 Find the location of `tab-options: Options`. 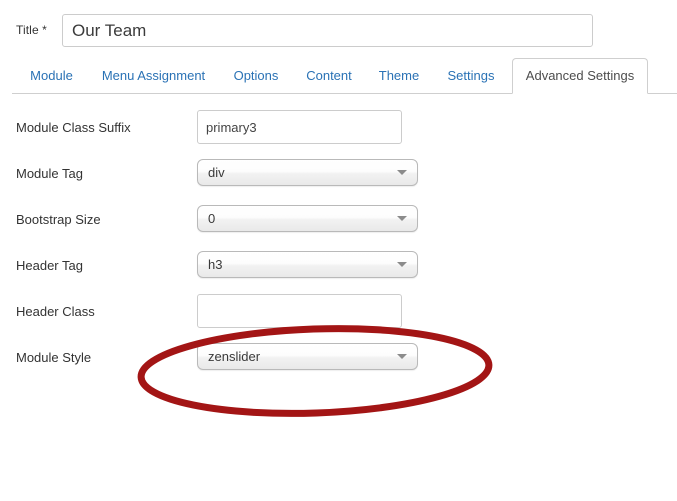

tab-options: Options is located at coordinates (256, 75).